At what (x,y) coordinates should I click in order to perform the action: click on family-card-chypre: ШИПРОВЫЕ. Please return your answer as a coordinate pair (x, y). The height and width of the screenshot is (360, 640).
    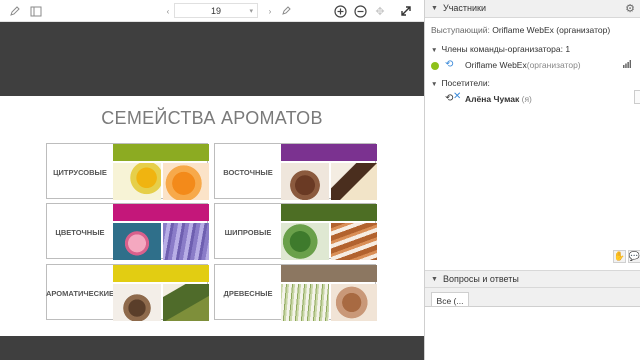
    Looking at the image, I should click on (295, 231).